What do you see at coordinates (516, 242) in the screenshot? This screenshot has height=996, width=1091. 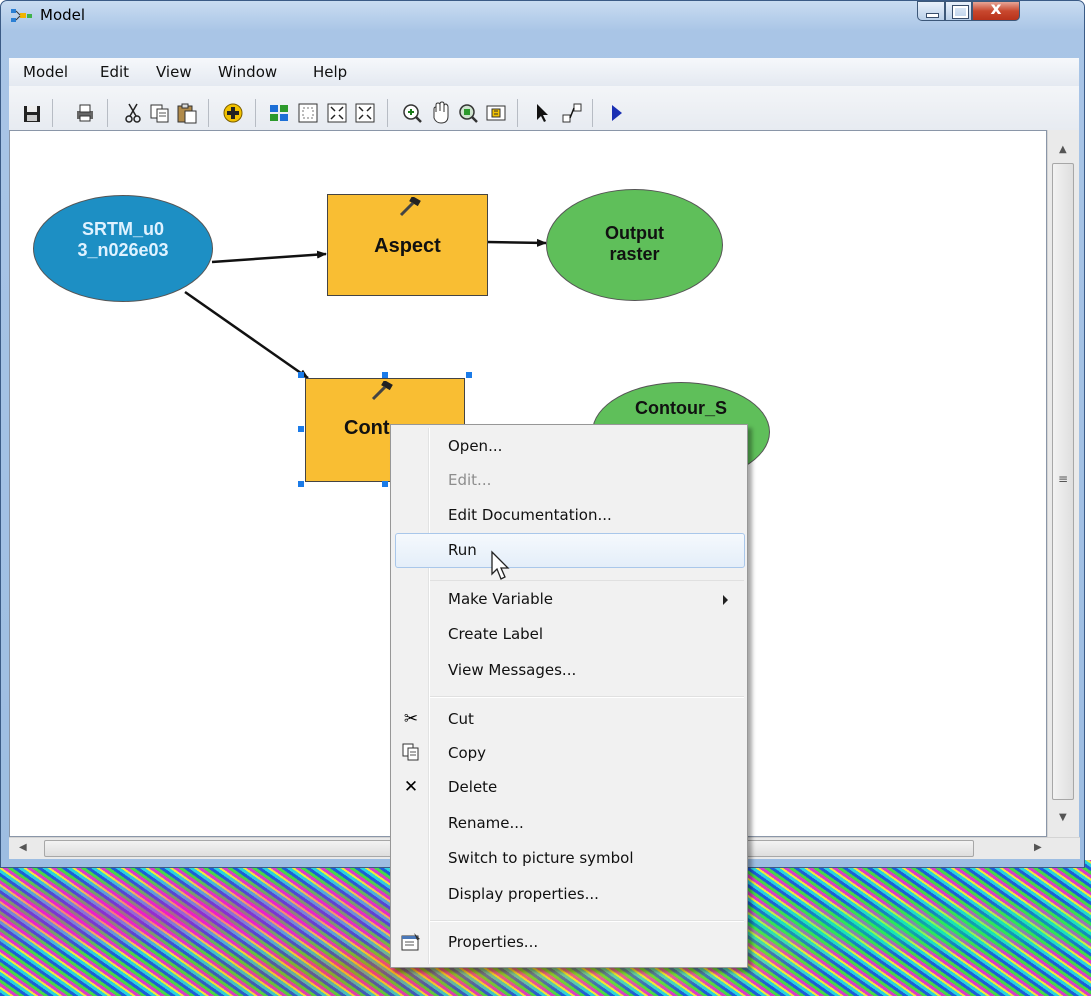 I see `connector-aspect-to-output` at bounding box center [516, 242].